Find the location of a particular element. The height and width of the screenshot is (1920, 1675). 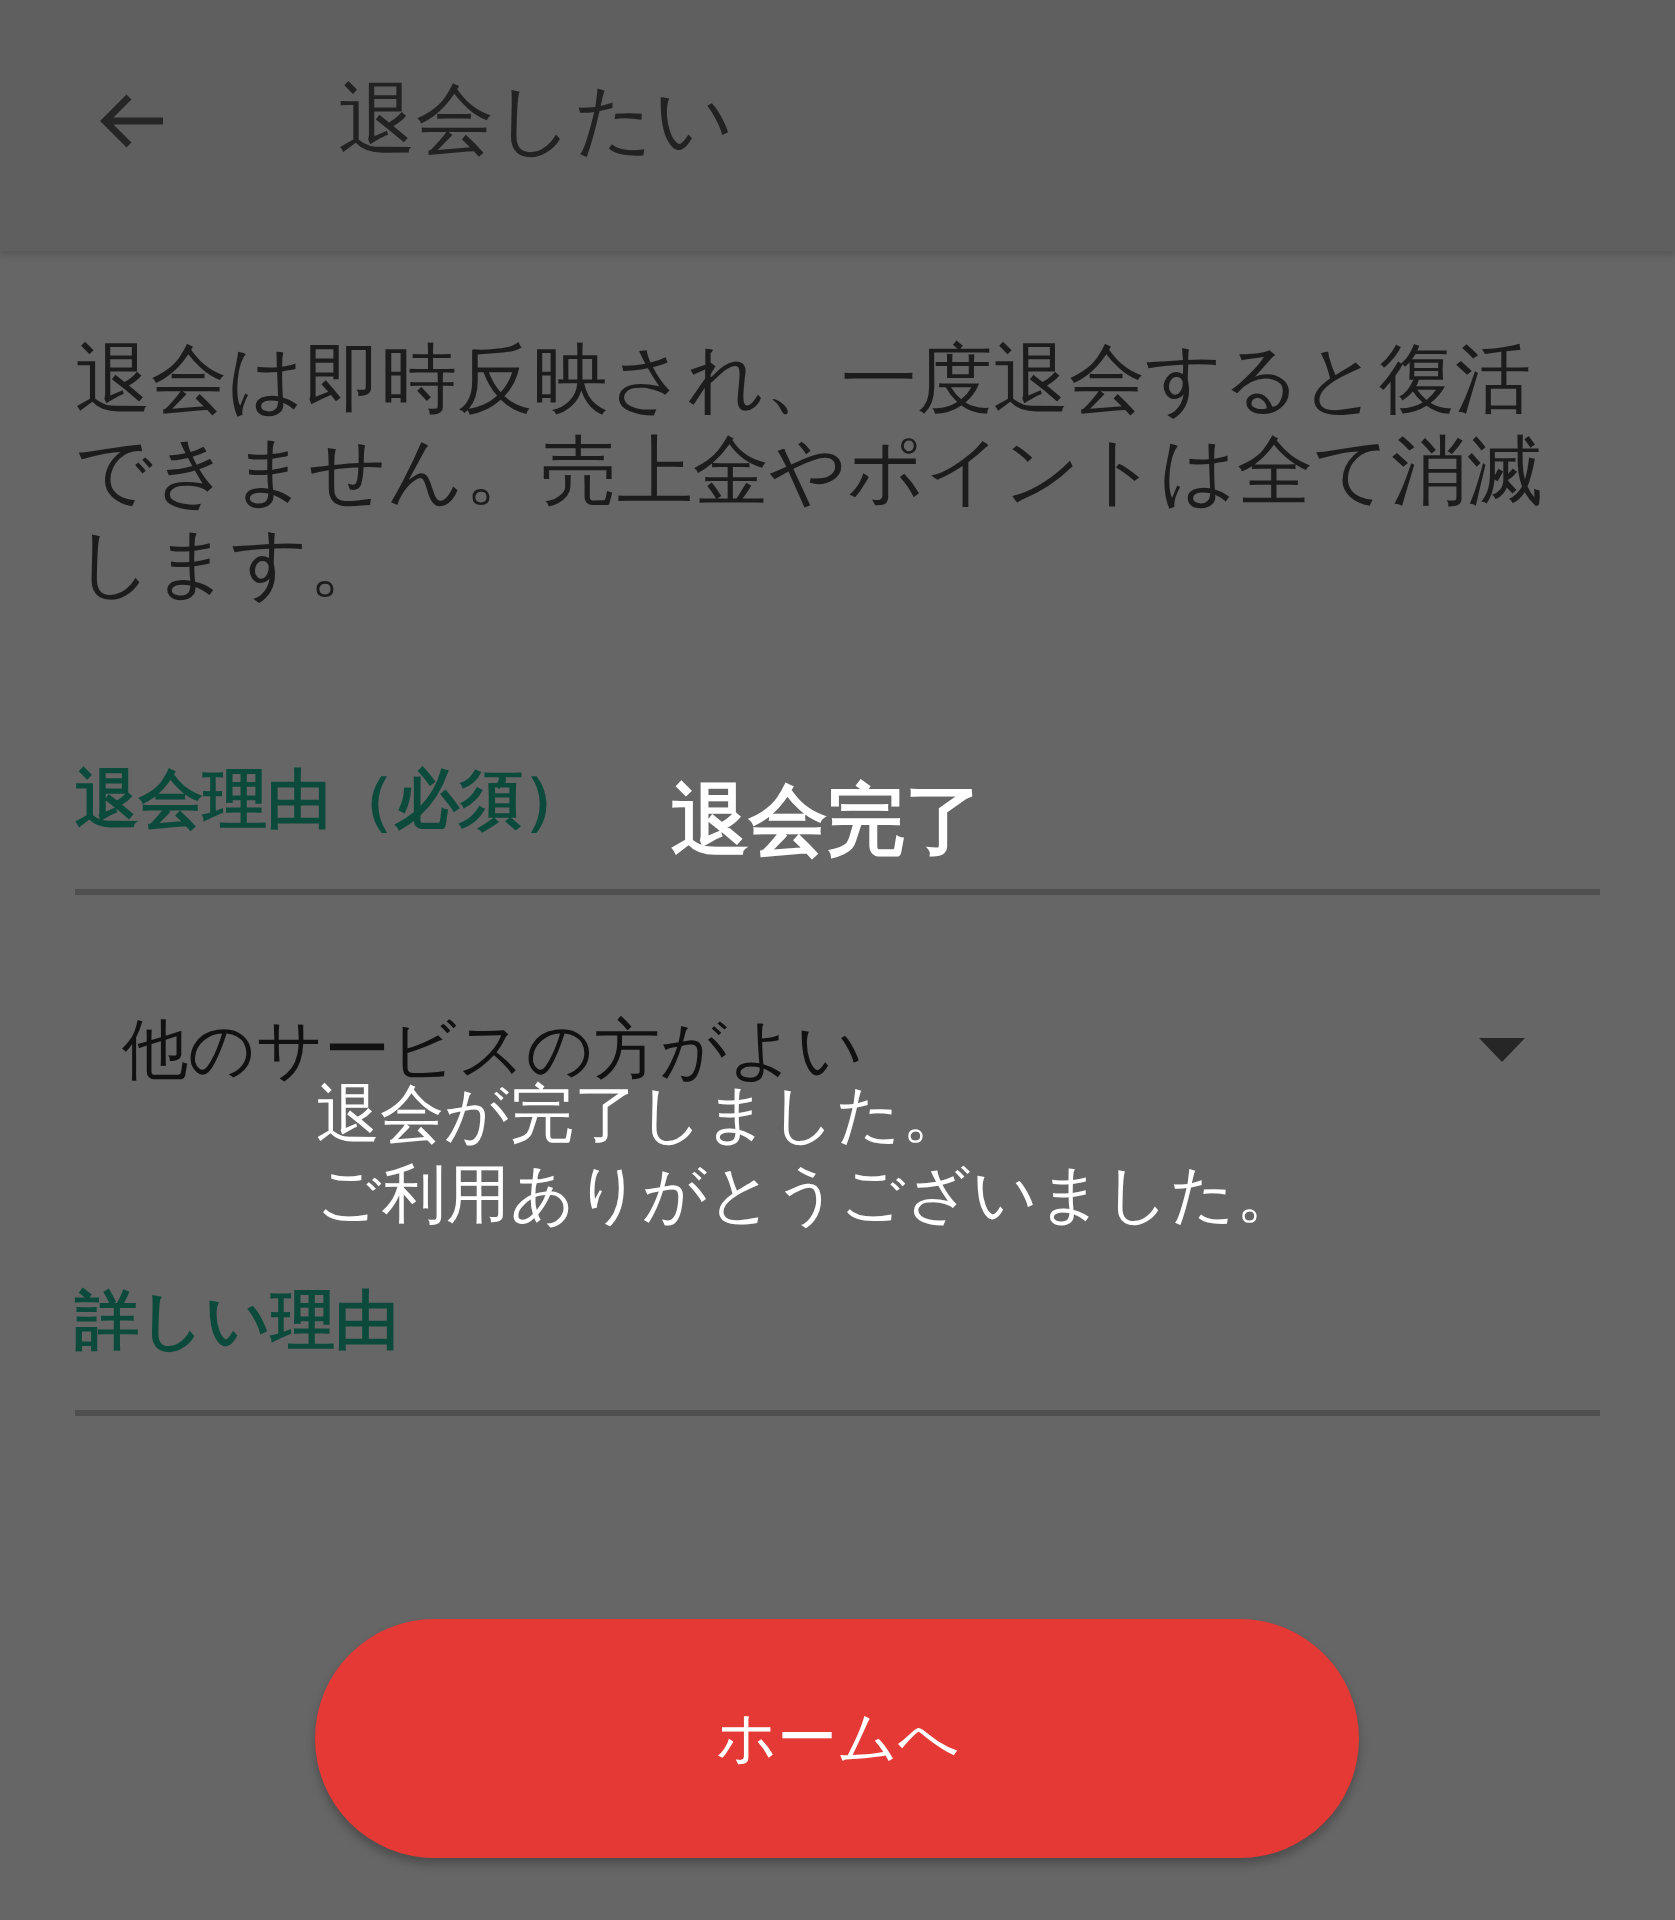

field-label: 退会理由（必須） is located at coordinates (331, 799).